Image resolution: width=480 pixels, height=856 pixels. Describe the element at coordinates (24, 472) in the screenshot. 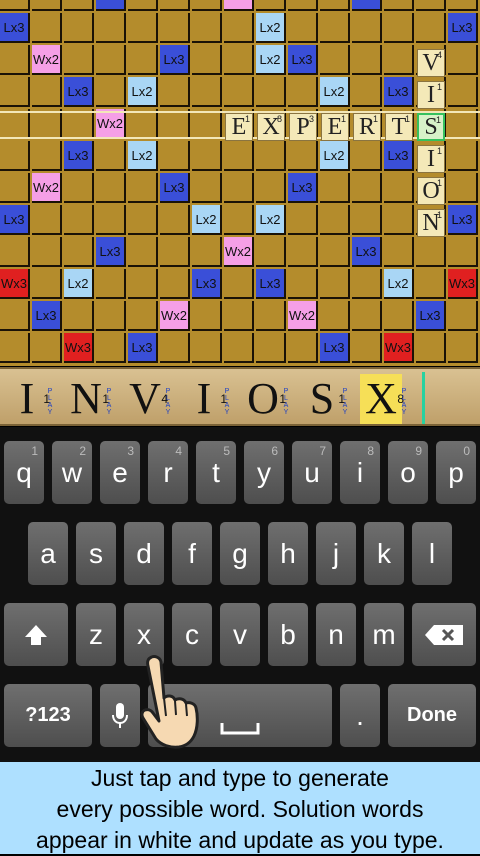

I see `key-q: q1` at that location.